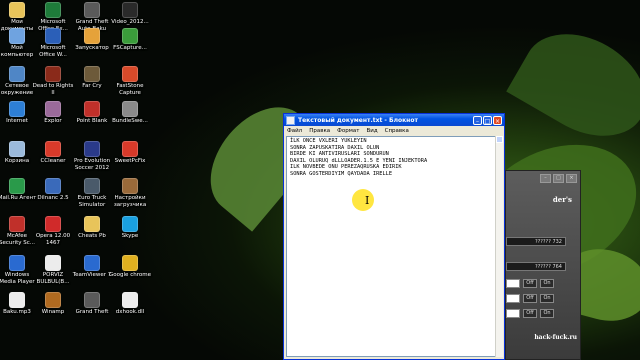 The height and width of the screenshot is (360, 640). Describe the element at coordinates (17, 263) in the screenshot. I see `media-player-icon` at that location.